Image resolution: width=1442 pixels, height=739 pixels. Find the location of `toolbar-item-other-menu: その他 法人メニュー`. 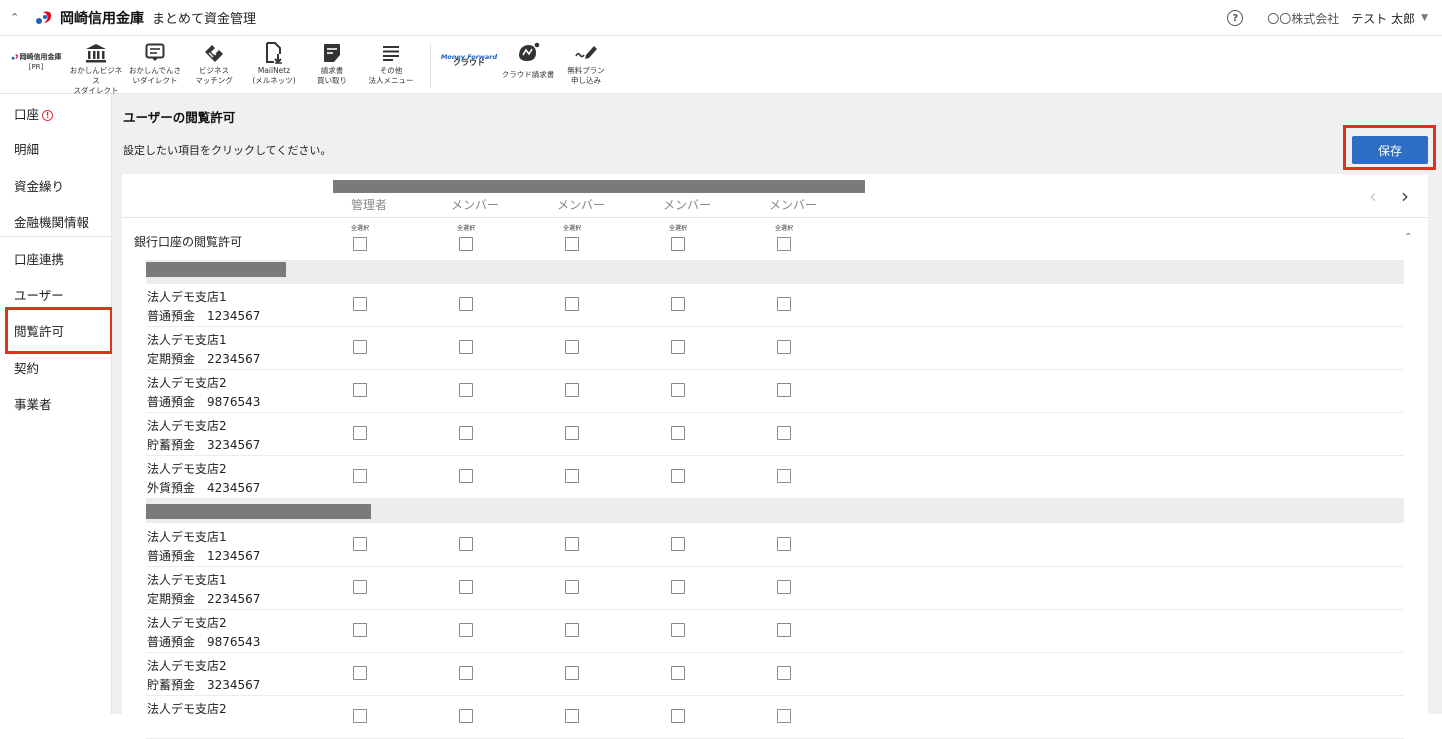

toolbar-item-other-menu: その他 法人メニュー is located at coordinates (391, 63).